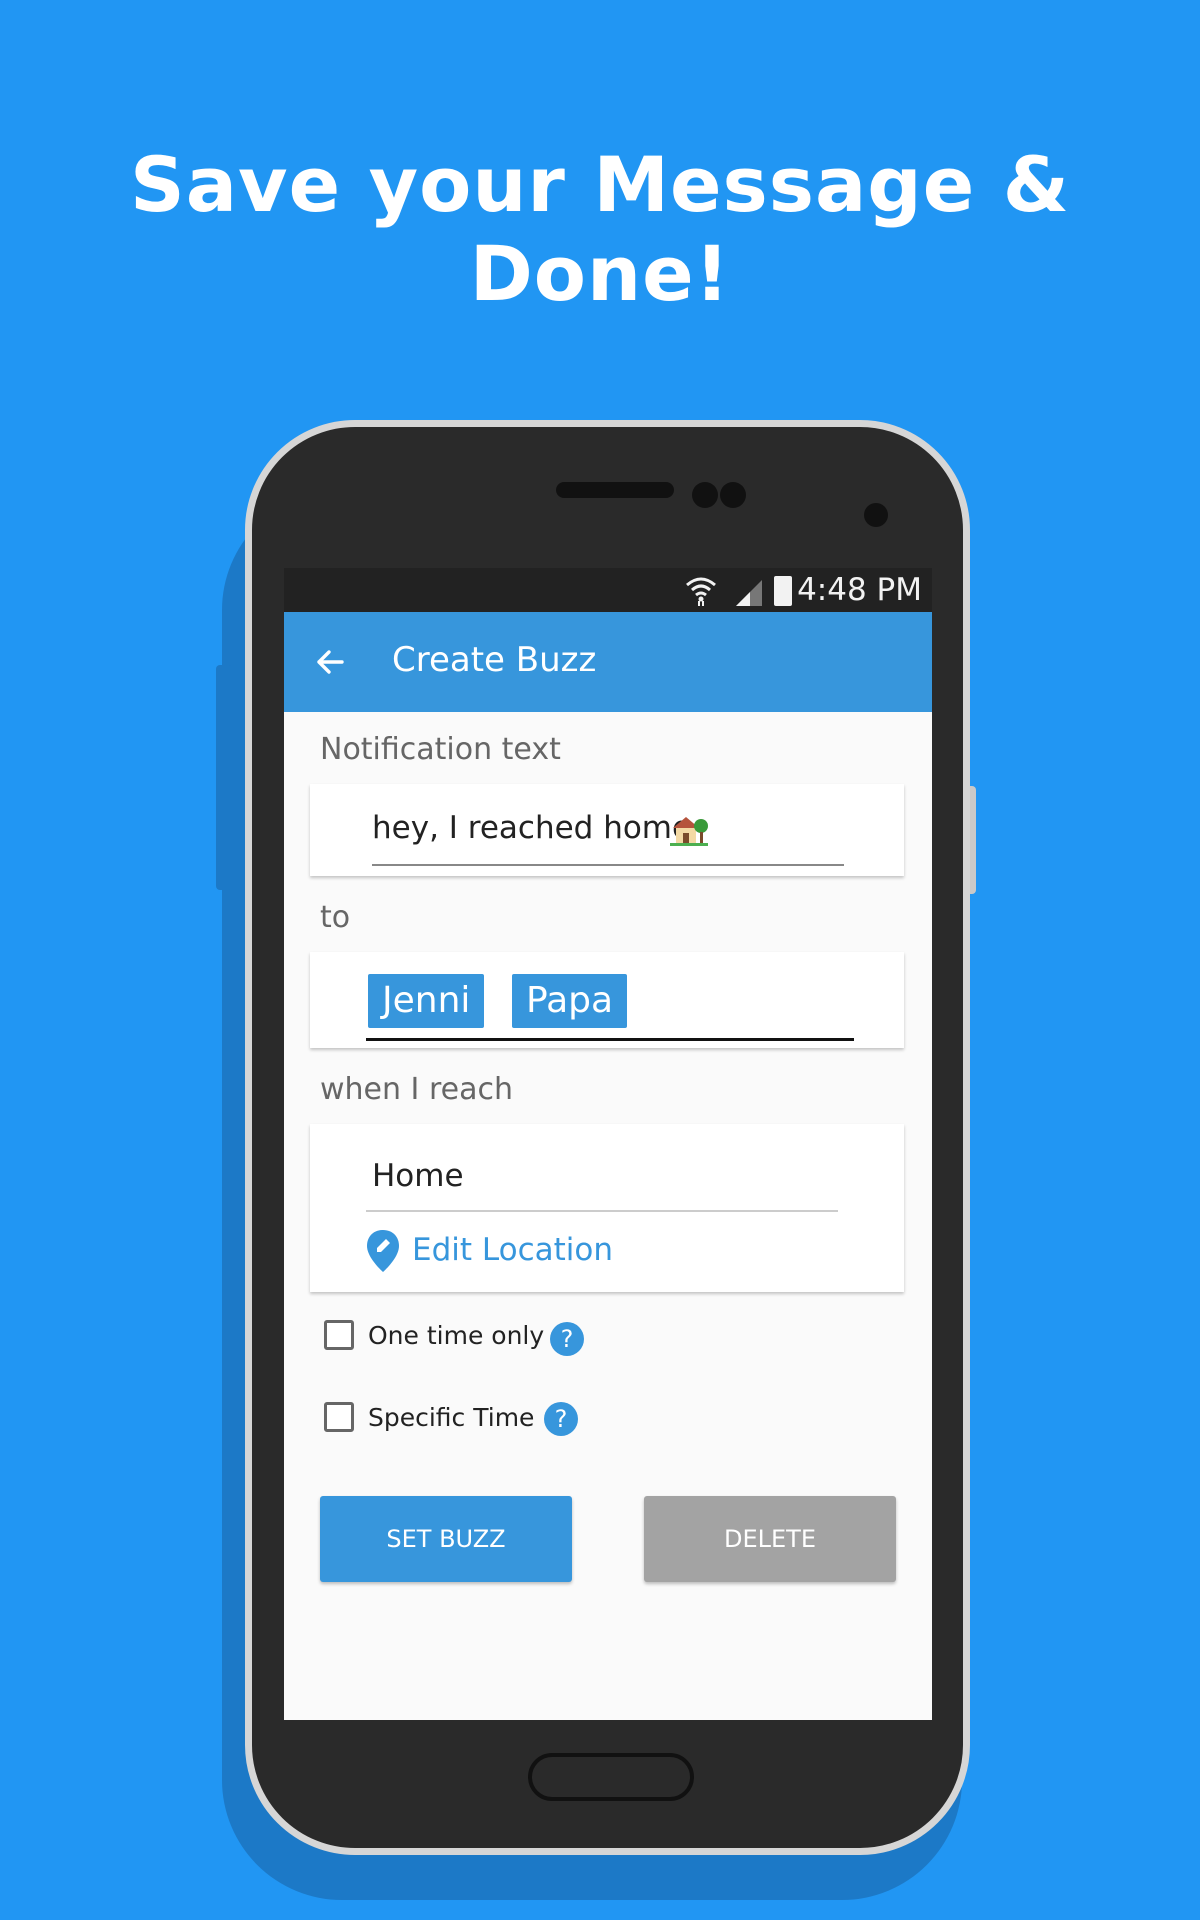 This screenshot has width=1200, height=1920. What do you see at coordinates (426, 1001) in the screenshot?
I see `recipient-chip: Jenni` at bounding box center [426, 1001].